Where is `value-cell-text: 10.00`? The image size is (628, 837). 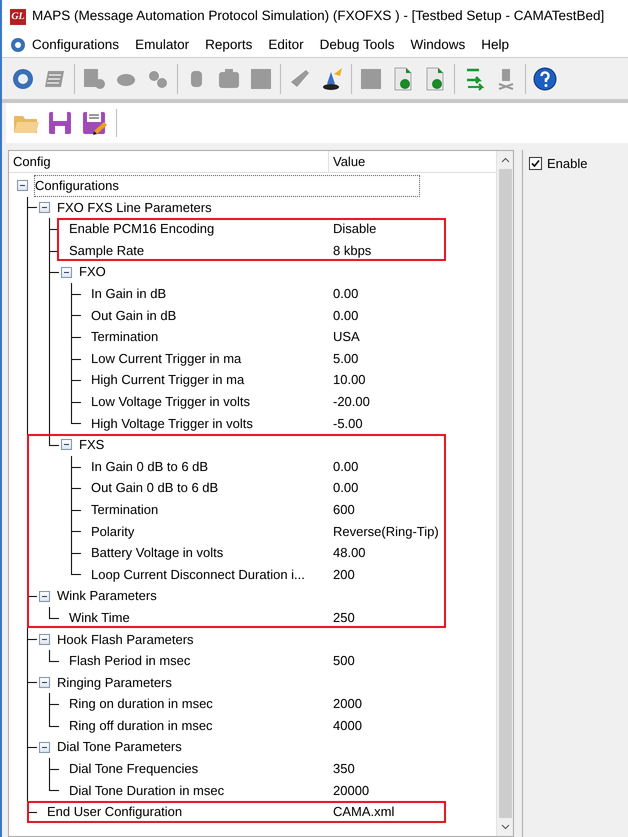 value-cell-text: 10.00 is located at coordinates (349, 380).